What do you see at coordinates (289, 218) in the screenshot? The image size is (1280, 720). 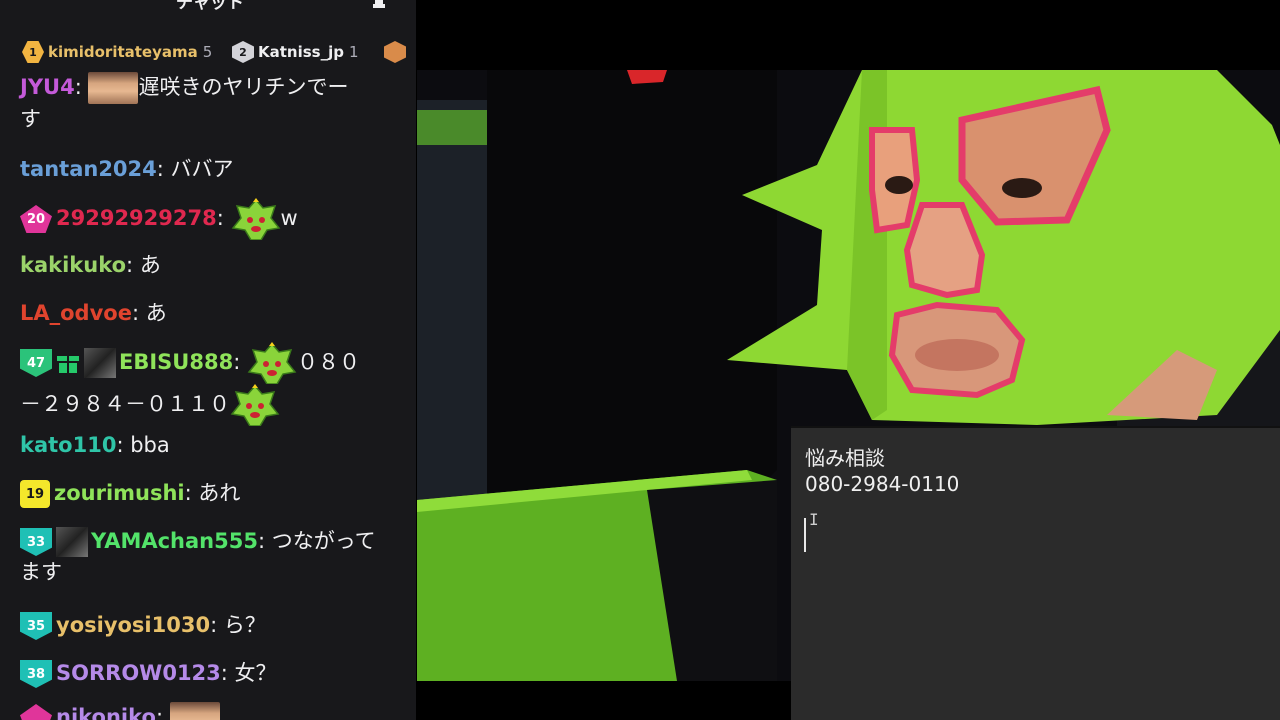 I see `chat-message-text: w` at bounding box center [289, 218].